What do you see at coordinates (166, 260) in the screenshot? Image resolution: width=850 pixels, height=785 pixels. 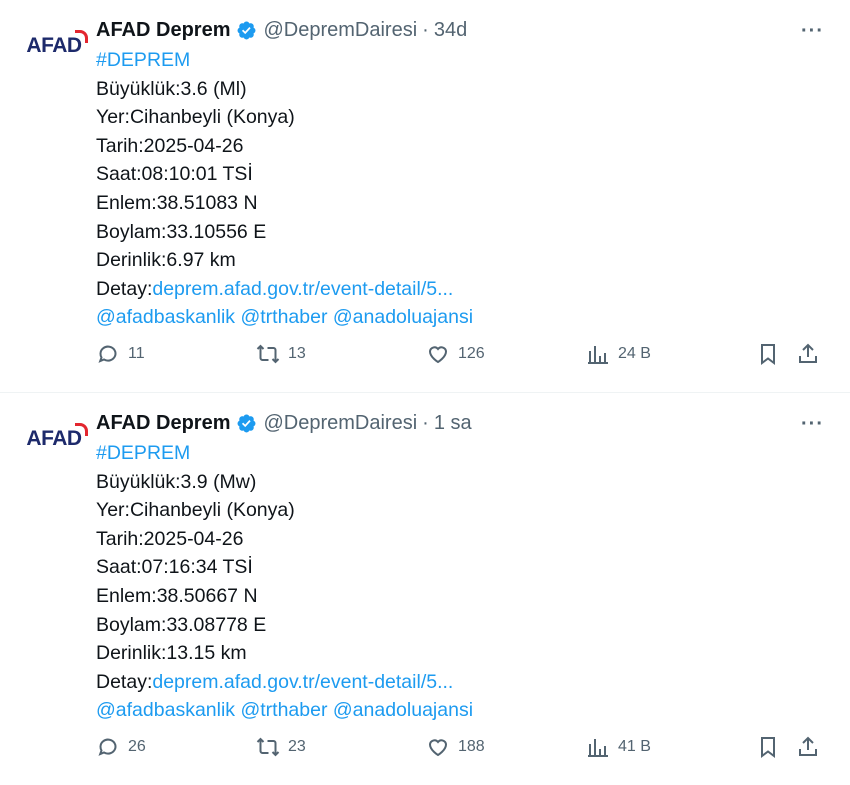 I see `text-line: Derinlik:6.97 km` at bounding box center [166, 260].